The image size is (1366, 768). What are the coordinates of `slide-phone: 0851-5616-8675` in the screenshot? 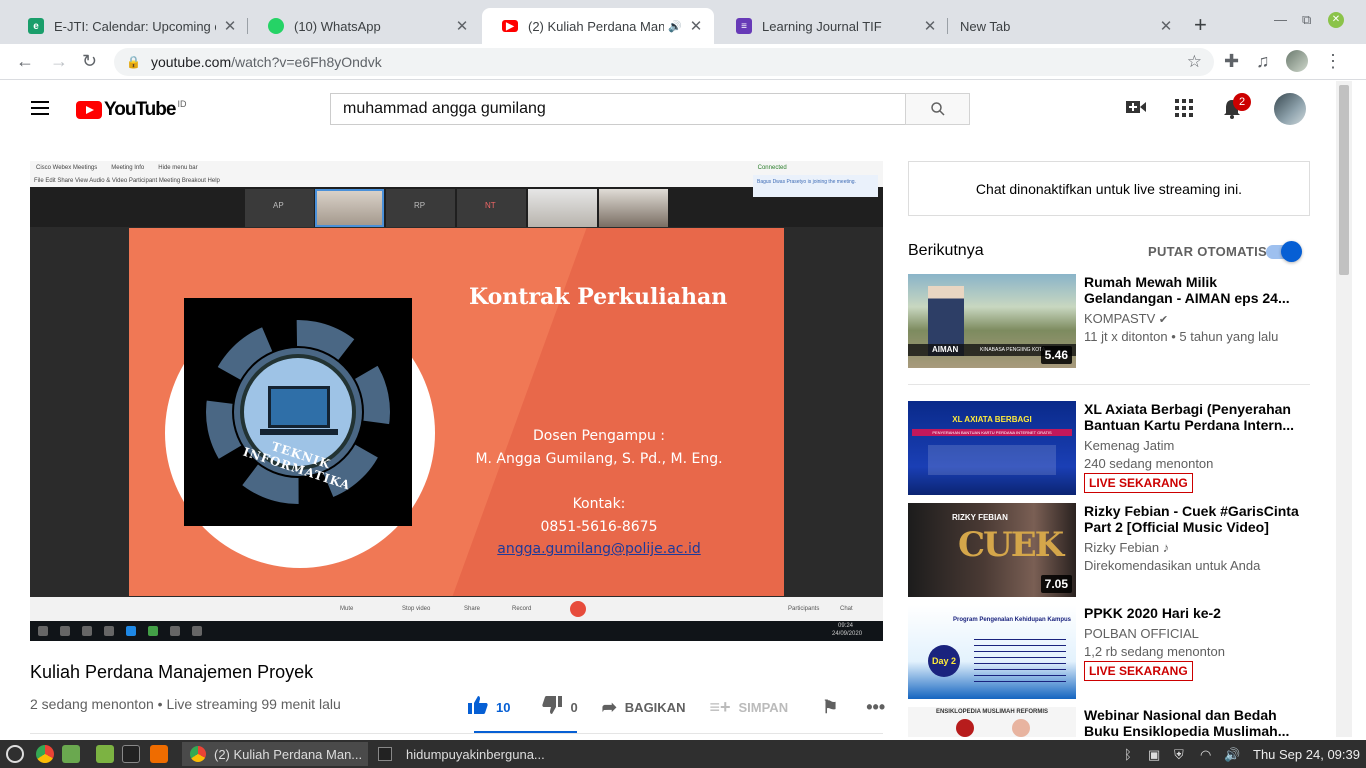 It's located at (599, 527).